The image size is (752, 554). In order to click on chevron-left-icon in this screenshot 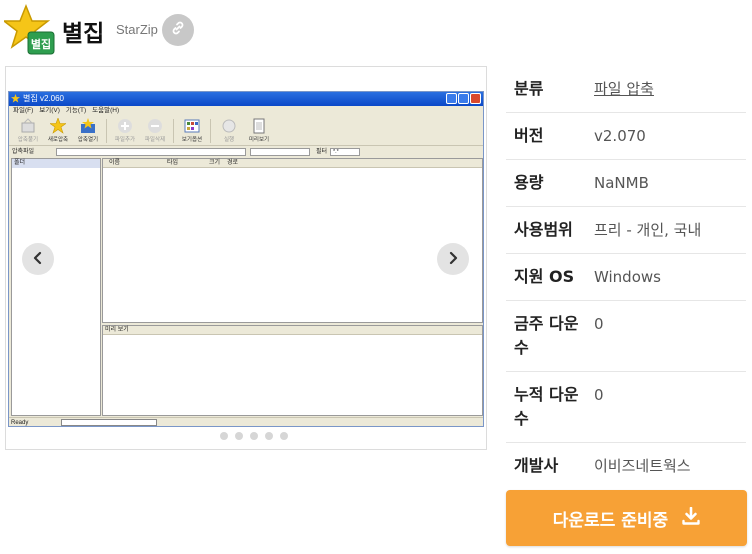, I will do `click(38, 259)`.